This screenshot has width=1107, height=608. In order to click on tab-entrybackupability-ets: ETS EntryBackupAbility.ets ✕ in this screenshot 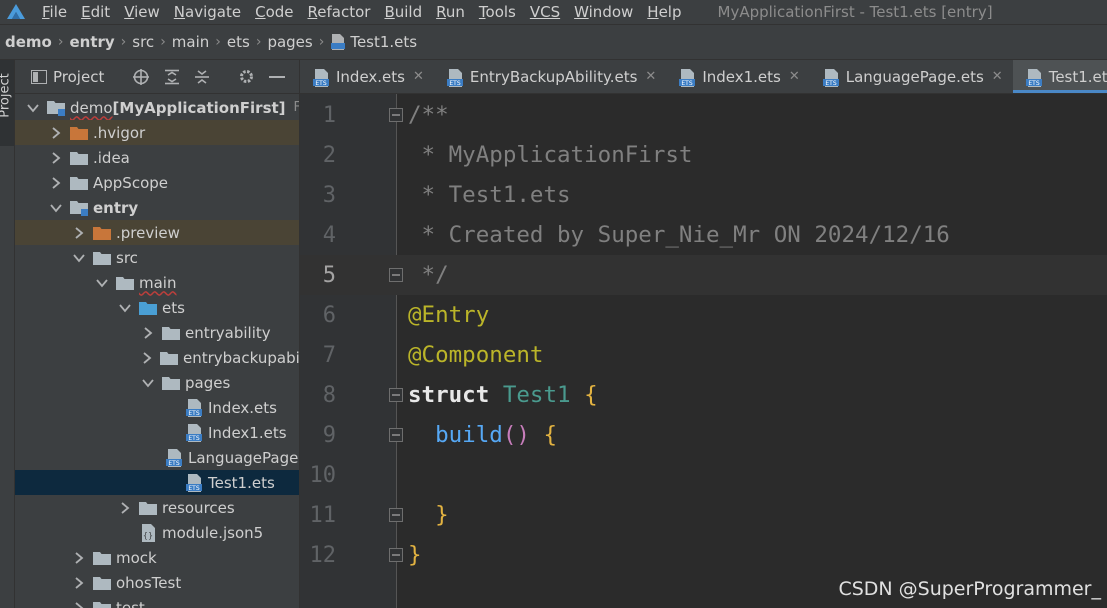, I will do `click(550, 76)`.